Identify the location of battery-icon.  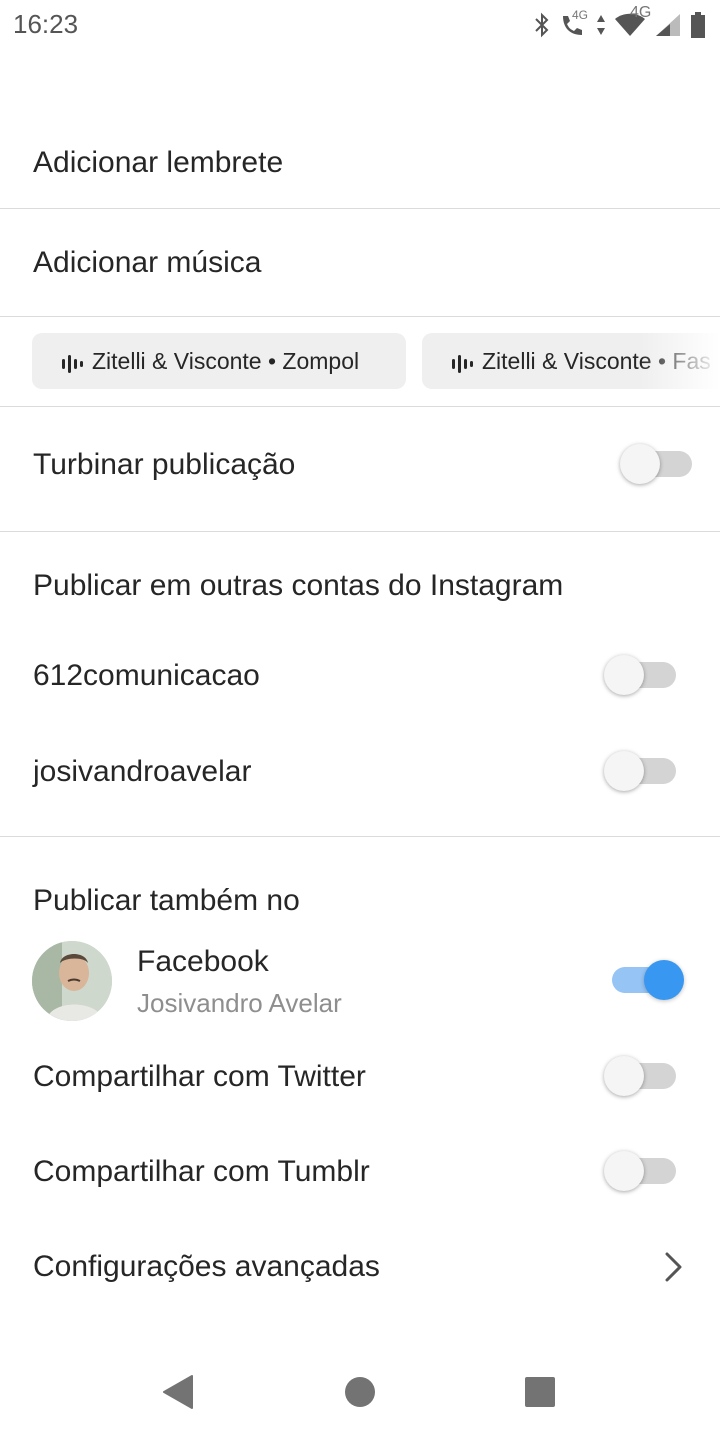
(698, 25).